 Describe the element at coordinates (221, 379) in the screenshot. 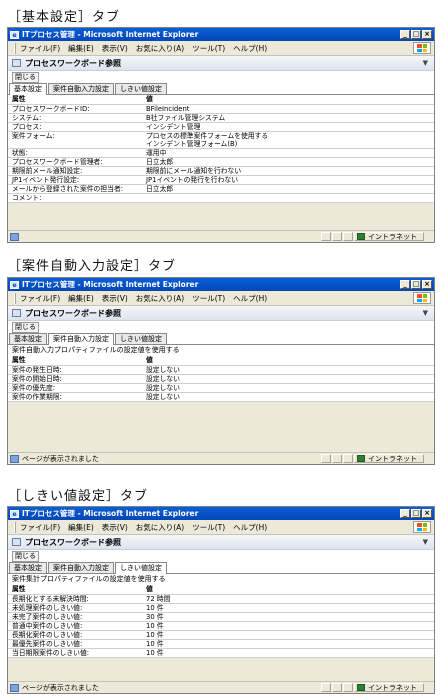

I see `table-row: 案件の開始日時: 設定しない` at that location.